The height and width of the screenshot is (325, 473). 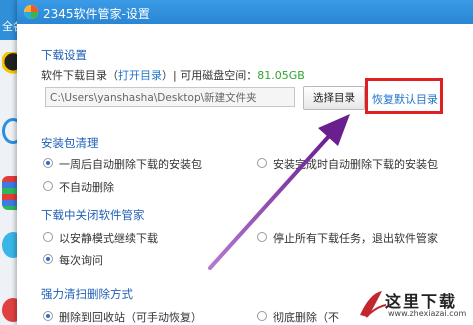 What do you see at coordinates (427, 313) in the screenshot?
I see `watermark-url: www.zhexiazai.com` at bounding box center [427, 313].